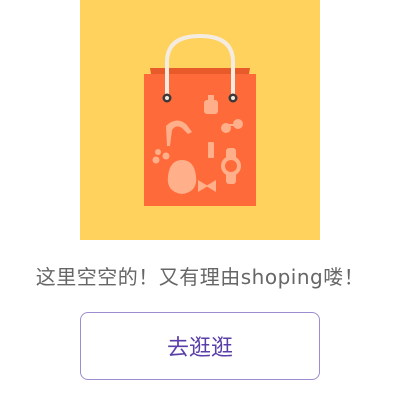 This screenshot has width=400, height=400. I want to click on shopping-bag-icon, so click(200, 119).